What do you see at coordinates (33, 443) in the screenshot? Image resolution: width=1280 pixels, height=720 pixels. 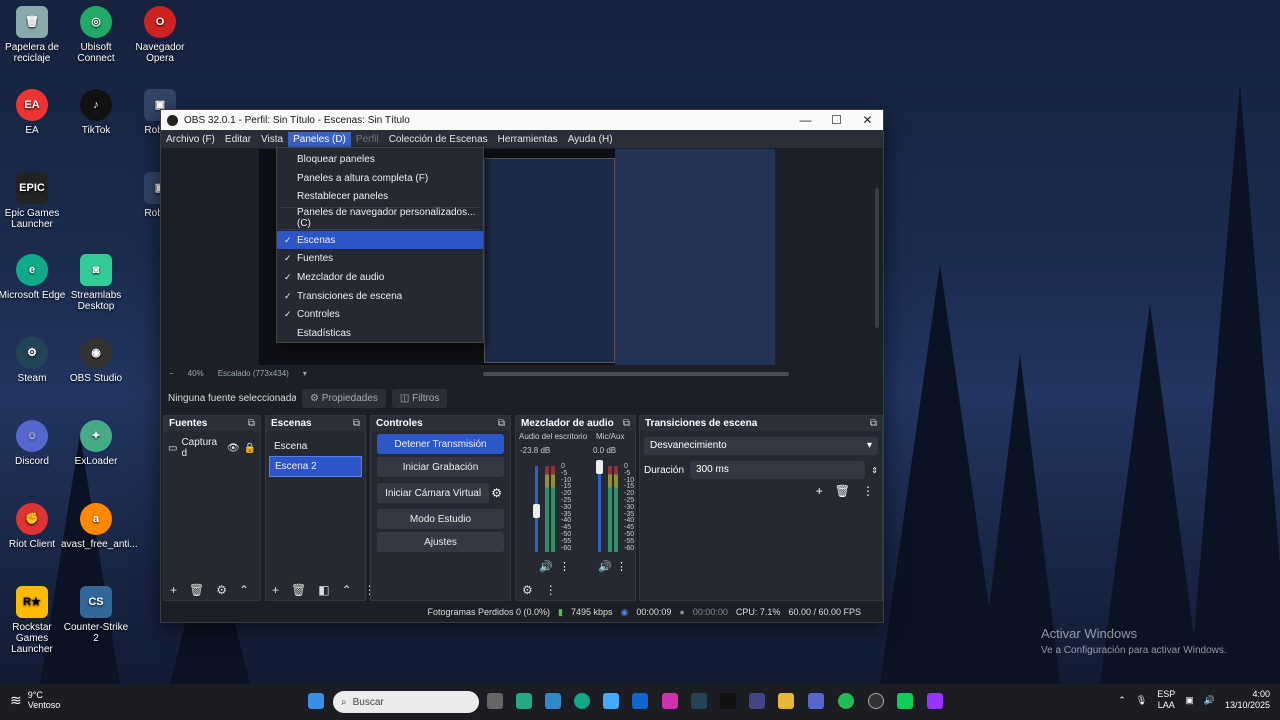 I see `desktop-icon-discord: ☺ Discord` at bounding box center [33, 443].